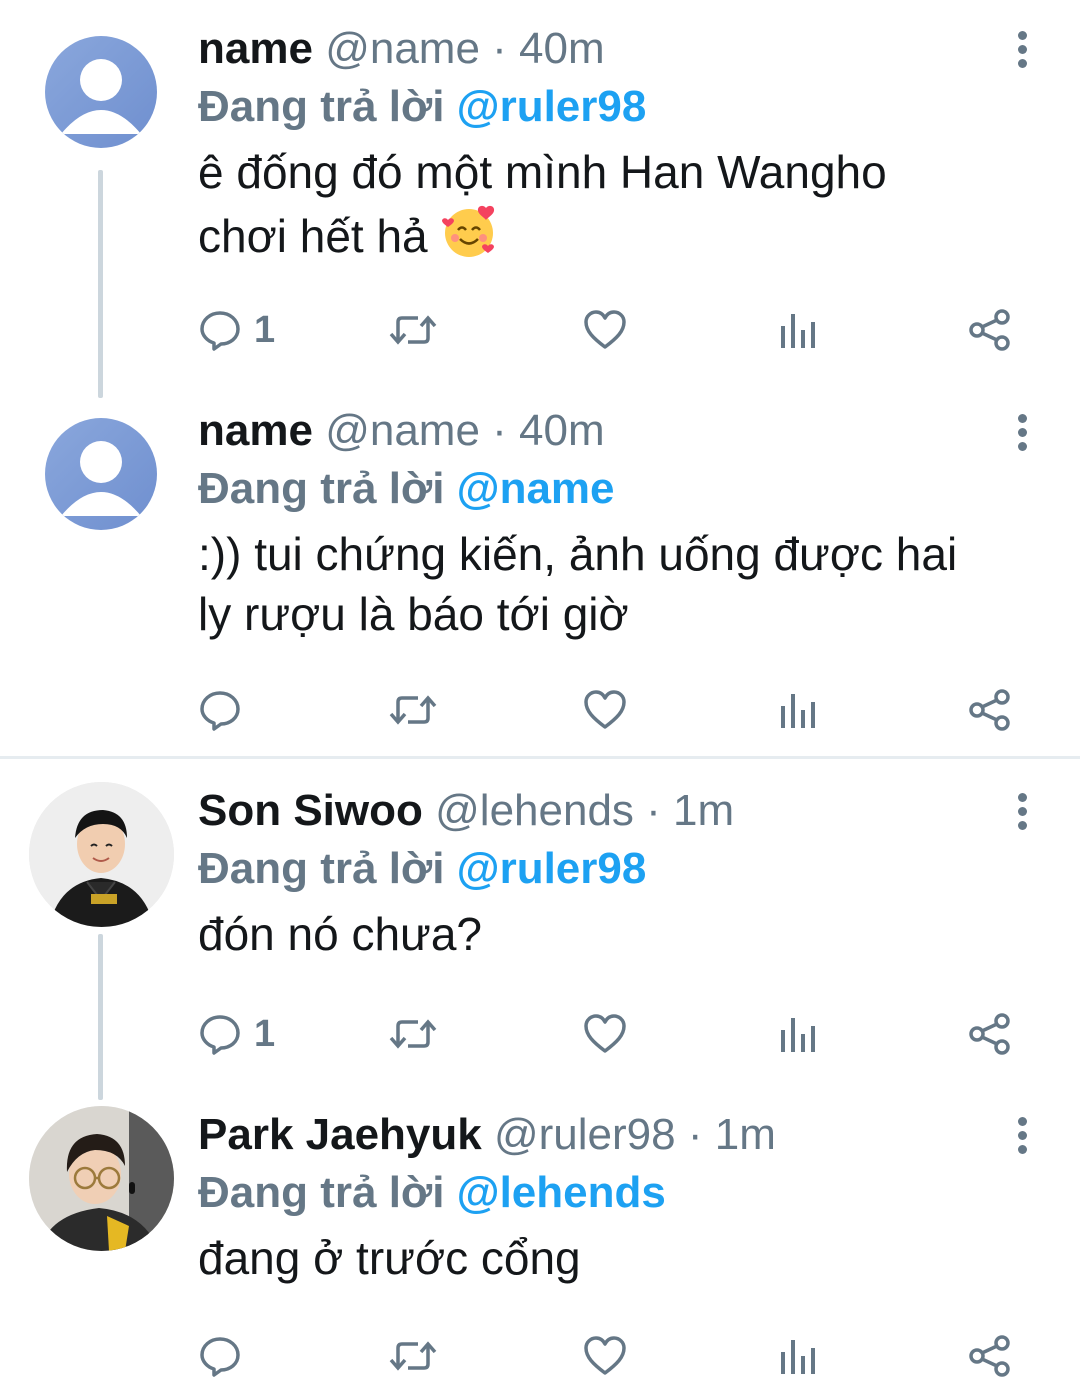 The width and height of the screenshot is (1080, 1399). I want to click on replying-to: Đang trả lời @name, so click(609, 489).